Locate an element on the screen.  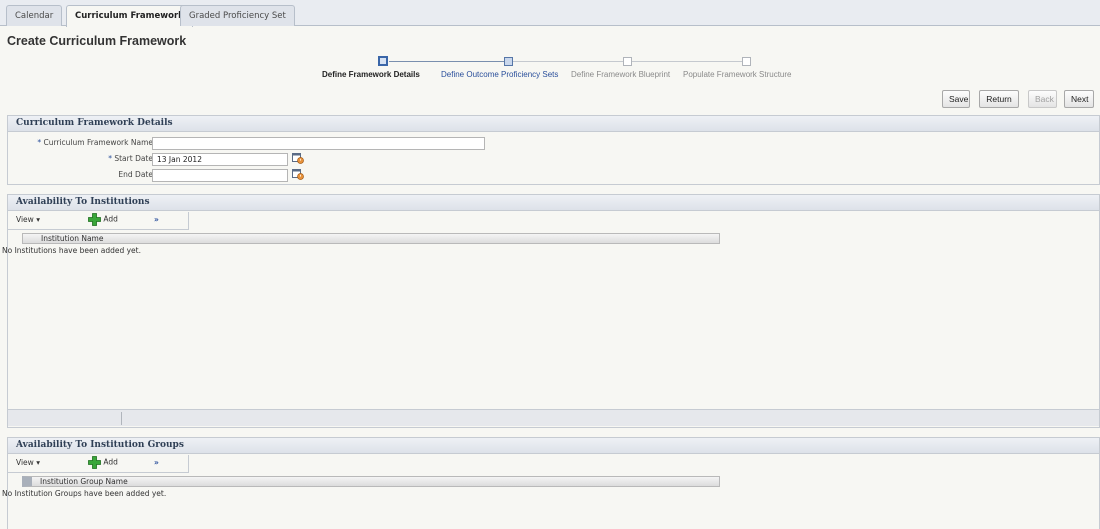
start-date-input: 13 Jan 2012 is located at coordinates (220, 159).